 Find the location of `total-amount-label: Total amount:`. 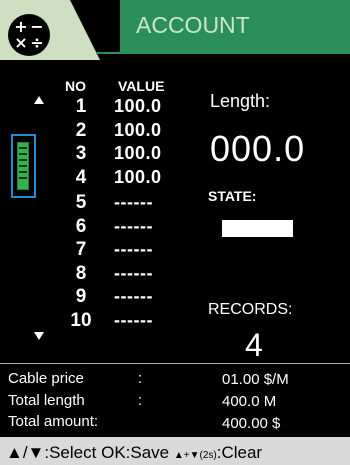

total-amount-label: Total amount: is located at coordinates (53, 421).